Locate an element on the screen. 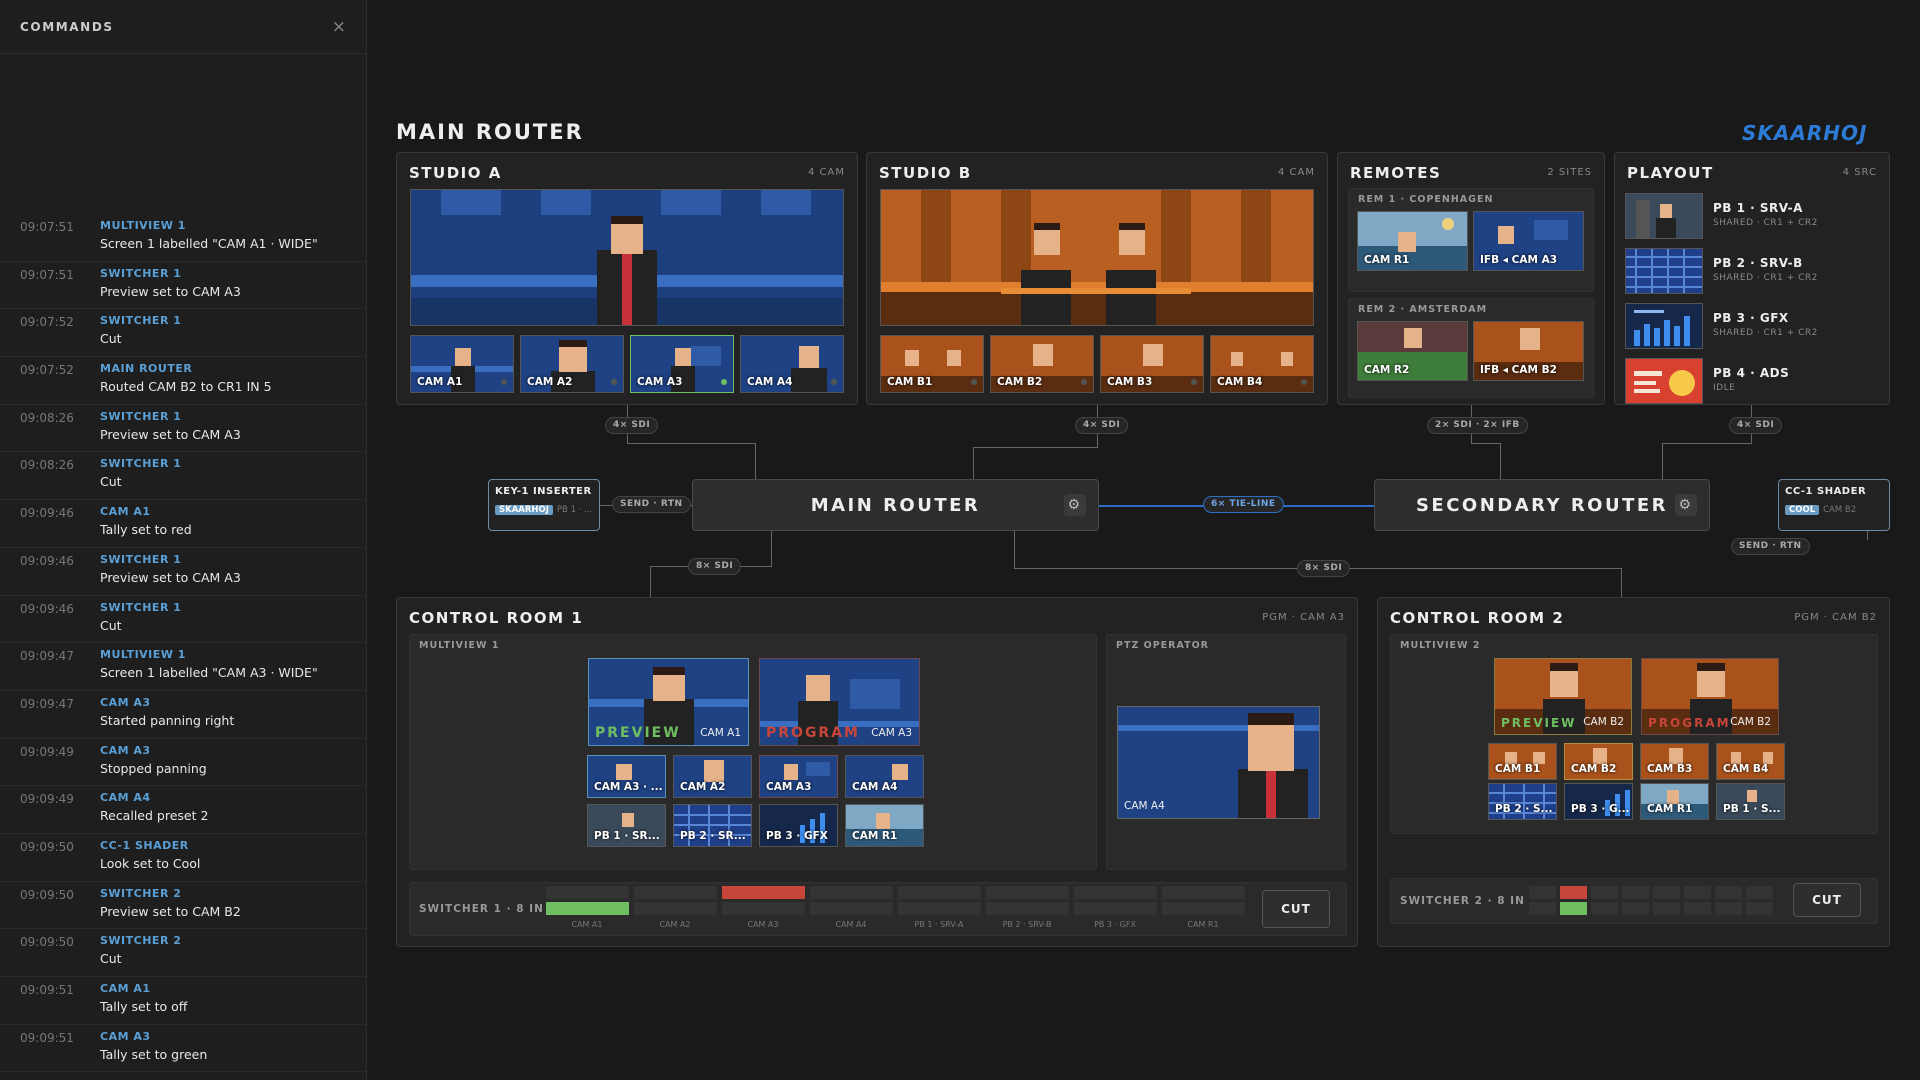 The image size is (1920, 1080). cam-b2-thumb: CAM B2 is located at coordinates (1042, 364).